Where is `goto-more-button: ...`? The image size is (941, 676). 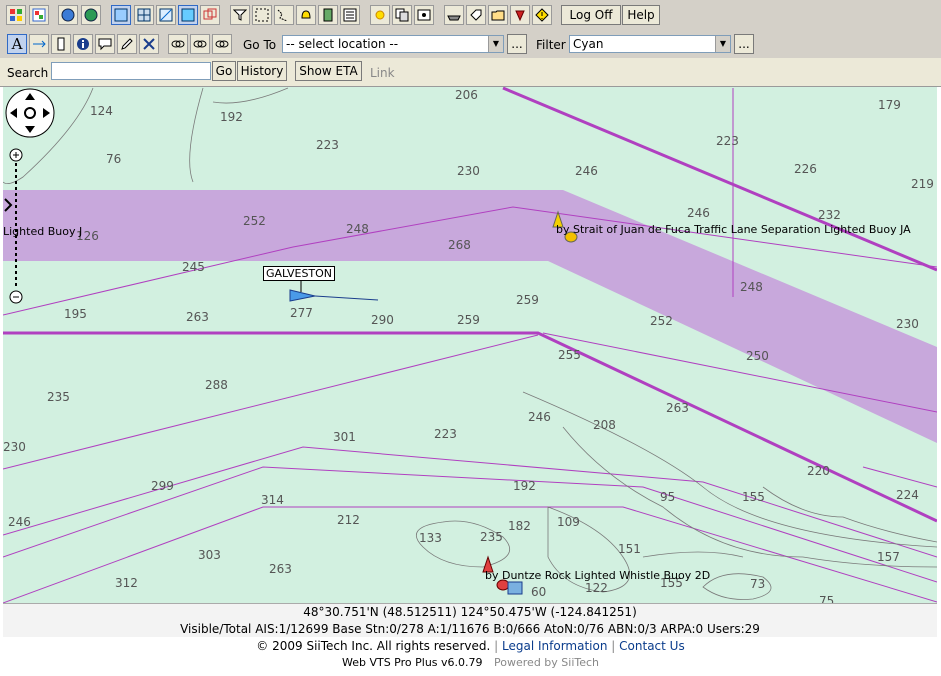
goto-more-button: ... is located at coordinates (517, 44).